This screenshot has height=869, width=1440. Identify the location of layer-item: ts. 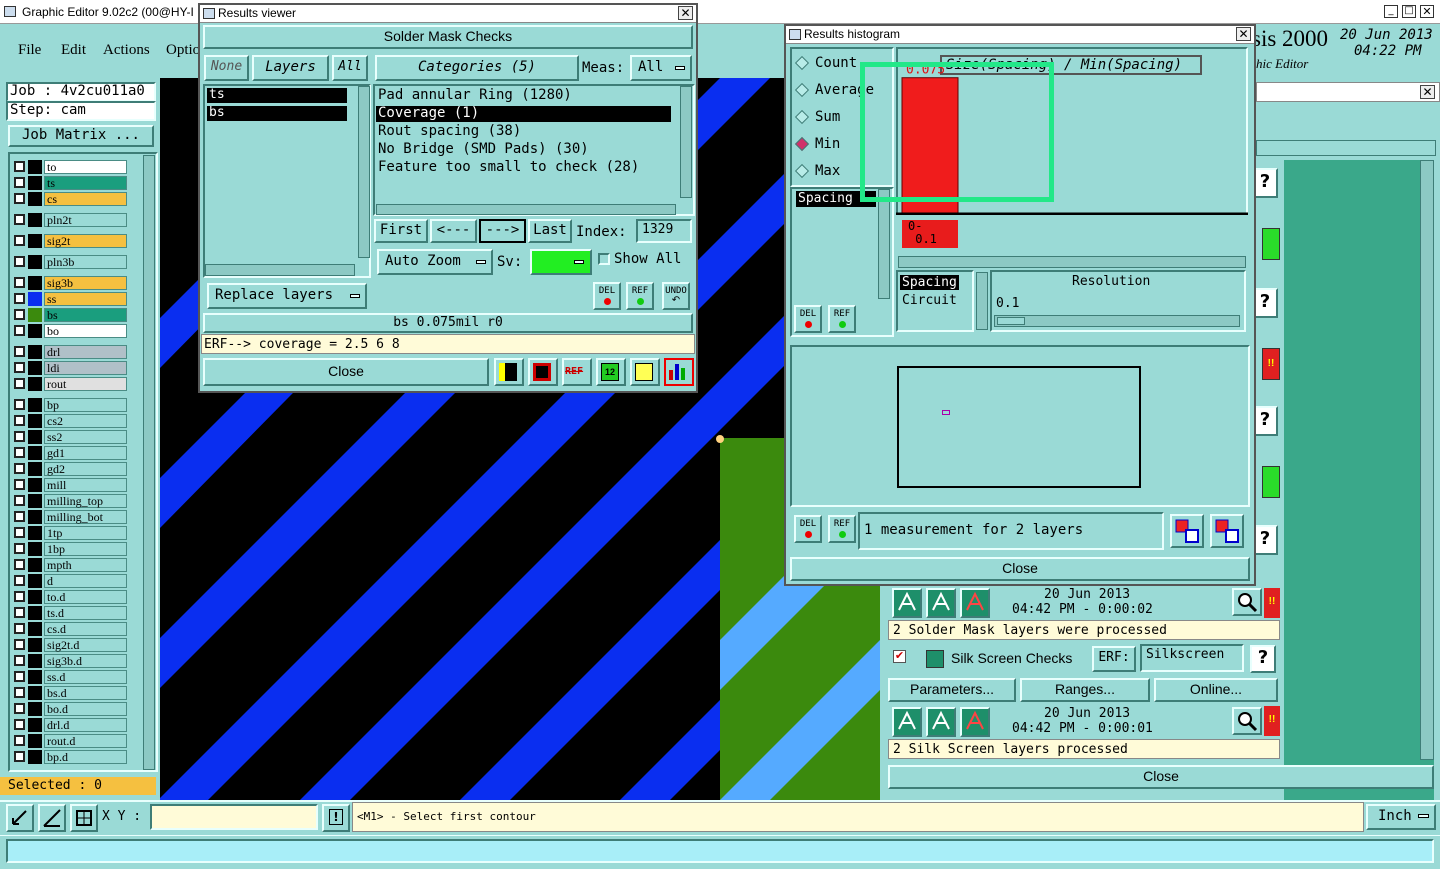
(85, 183).